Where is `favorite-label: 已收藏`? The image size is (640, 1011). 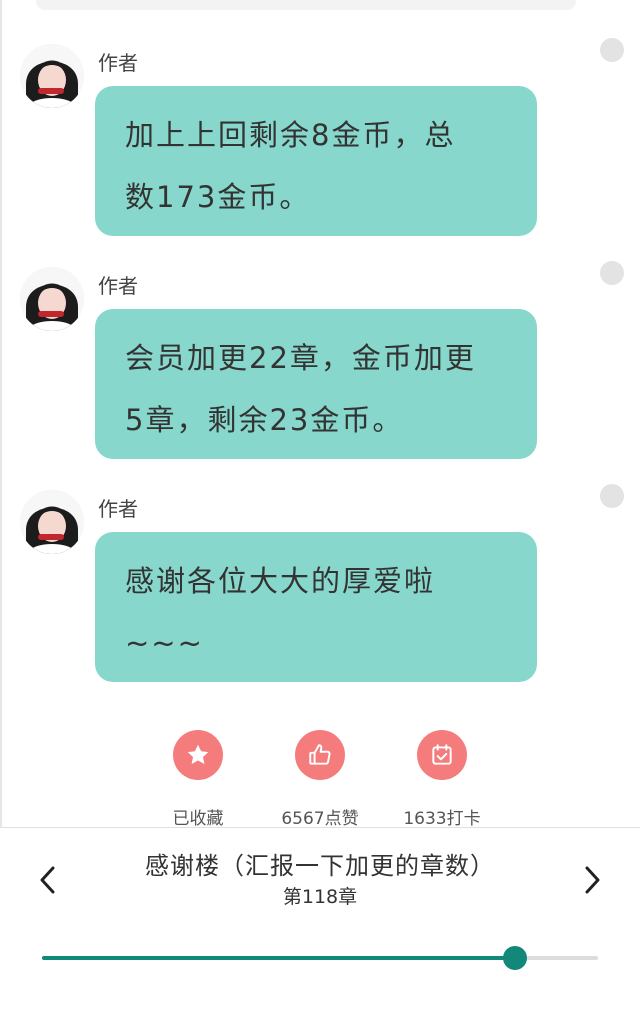 favorite-label: 已收藏 is located at coordinates (198, 819).